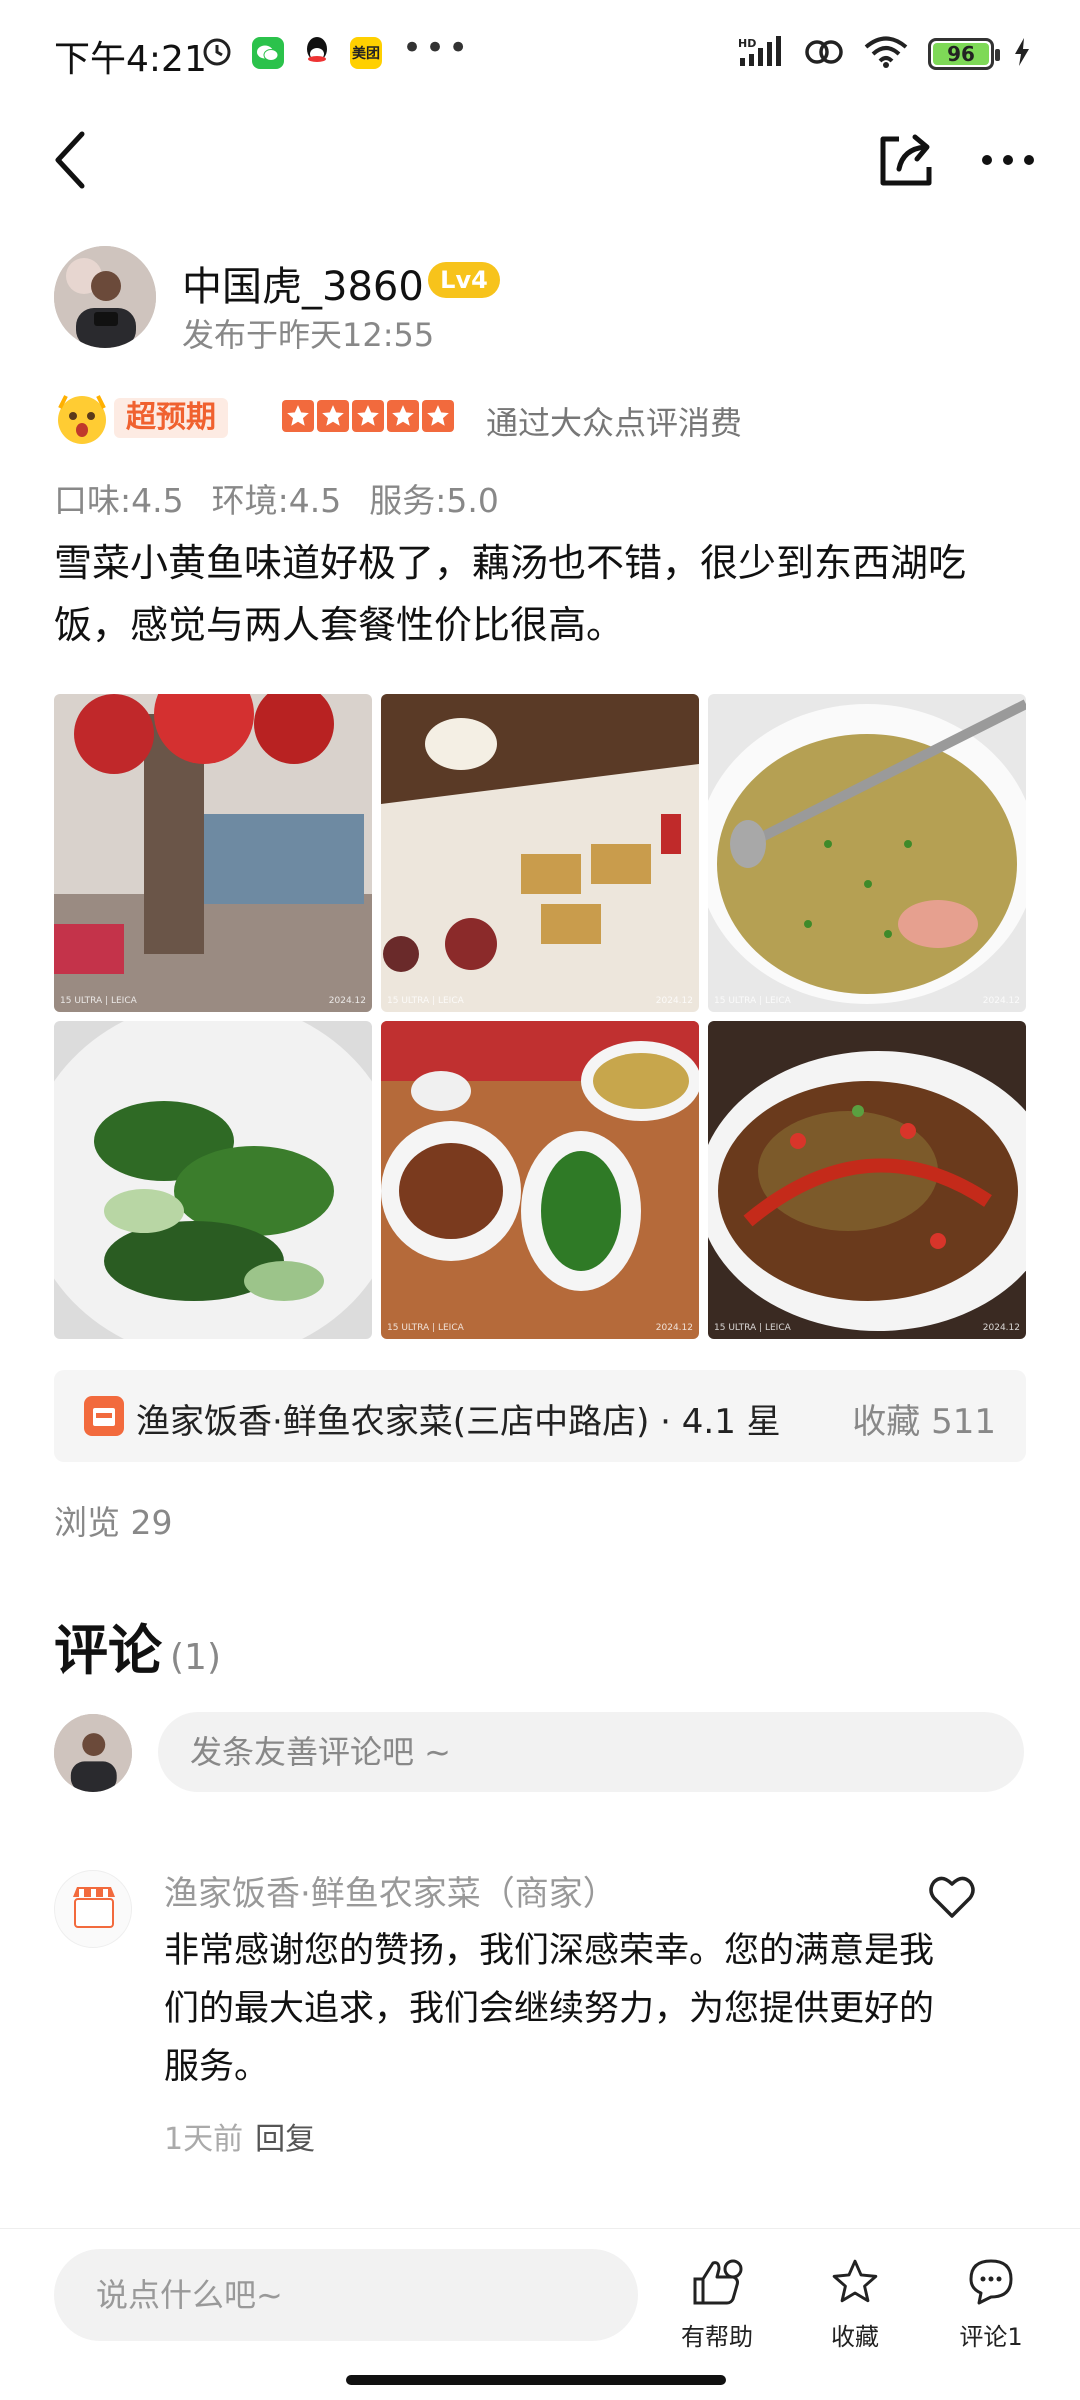 This screenshot has height=2400, width=1080. What do you see at coordinates (824, 54) in the screenshot?
I see `link-icon` at bounding box center [824, 54].